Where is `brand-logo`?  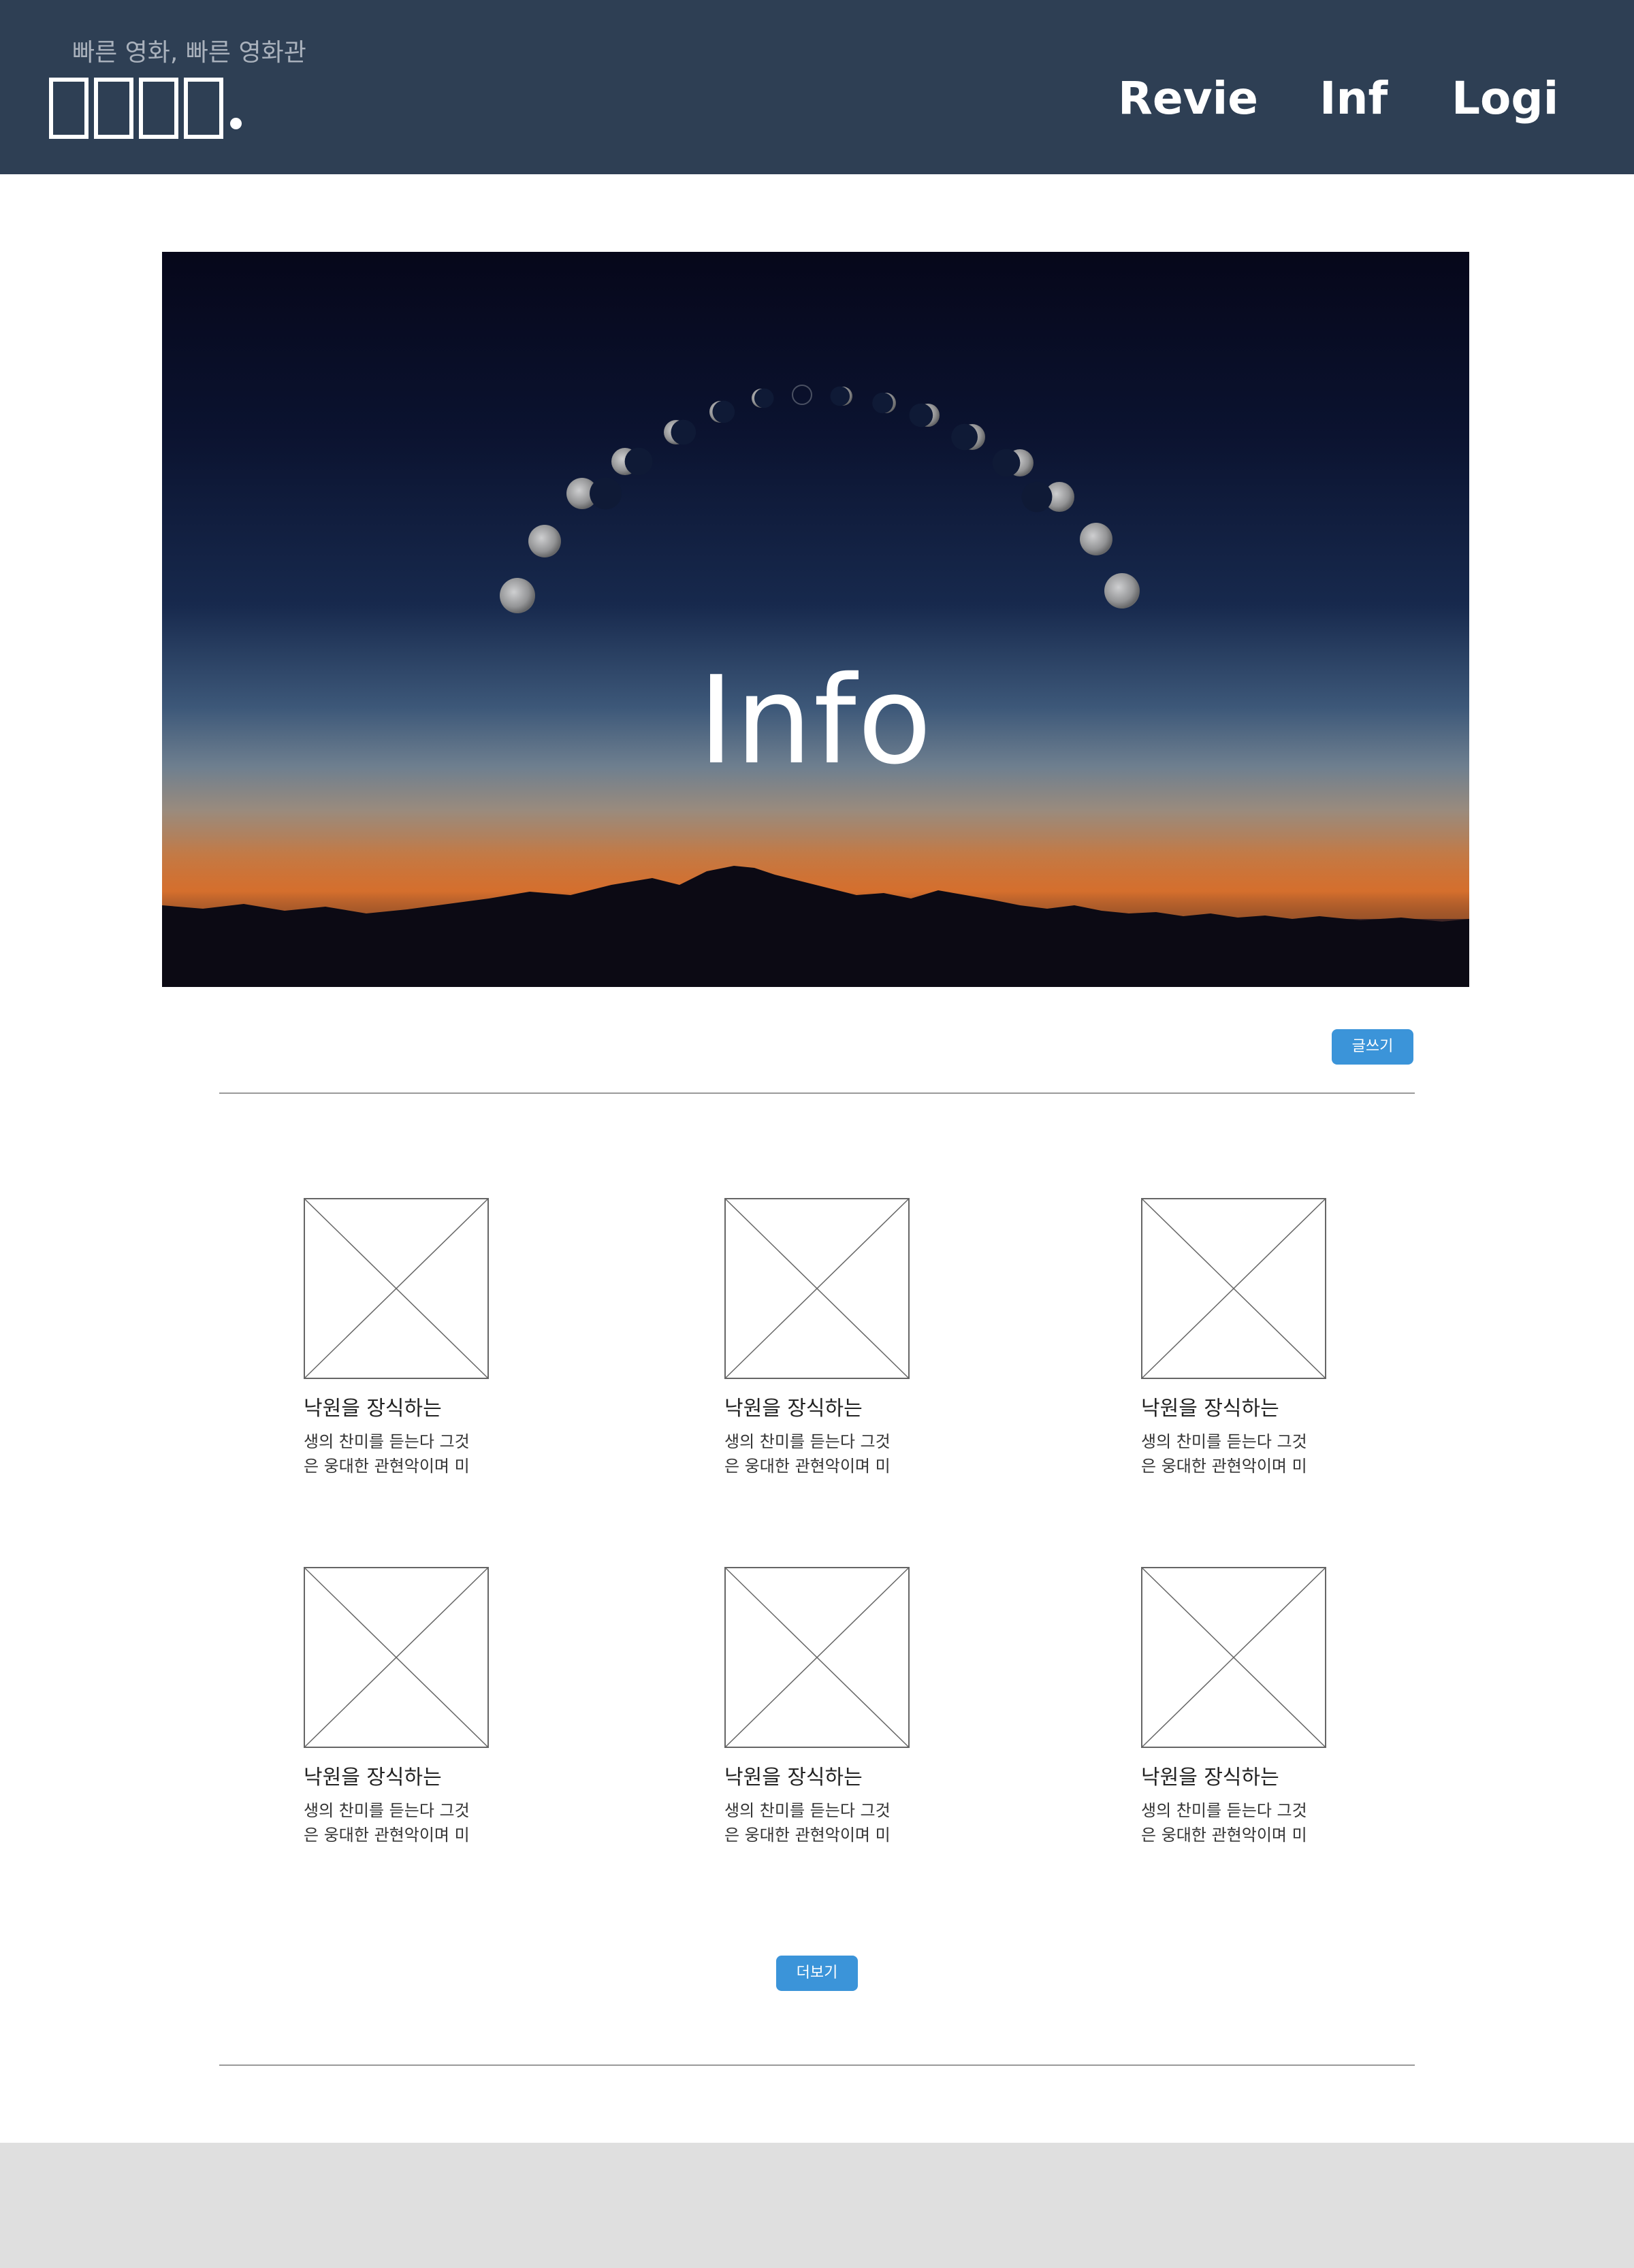 brand-logo is located at coordinates (145, 106).